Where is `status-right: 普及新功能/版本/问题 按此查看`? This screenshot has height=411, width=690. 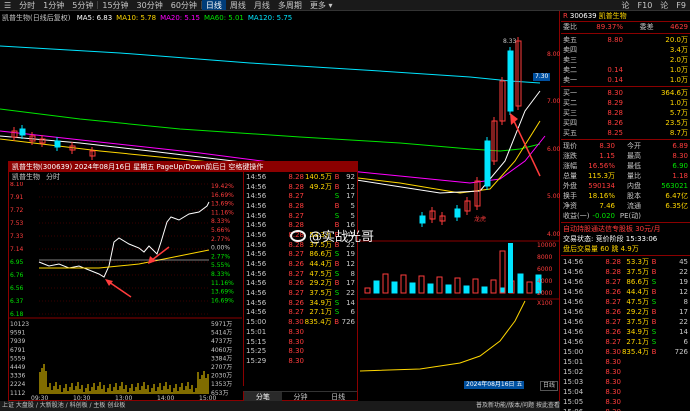
status-right: 普及新功能/版本/问题 按此查看 is located at coordinates (518, 406).